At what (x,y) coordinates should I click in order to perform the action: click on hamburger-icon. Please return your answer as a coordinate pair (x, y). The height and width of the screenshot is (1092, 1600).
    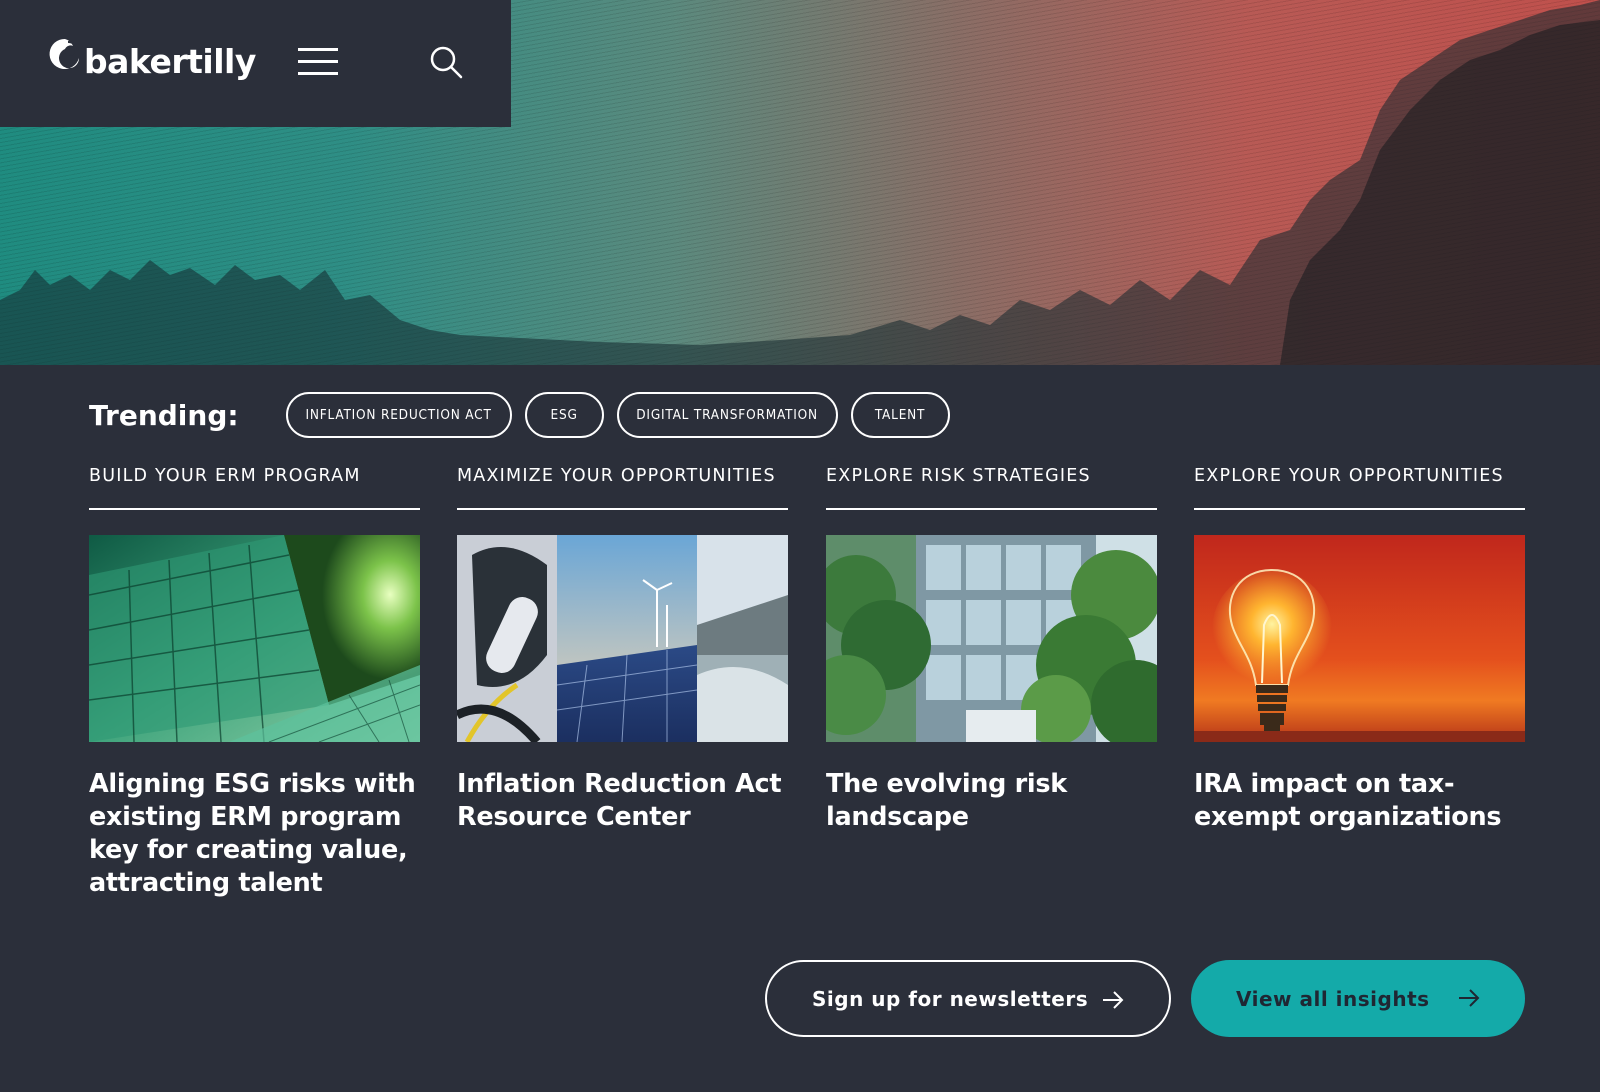
    Looking at the image, I should click on (318, 49).